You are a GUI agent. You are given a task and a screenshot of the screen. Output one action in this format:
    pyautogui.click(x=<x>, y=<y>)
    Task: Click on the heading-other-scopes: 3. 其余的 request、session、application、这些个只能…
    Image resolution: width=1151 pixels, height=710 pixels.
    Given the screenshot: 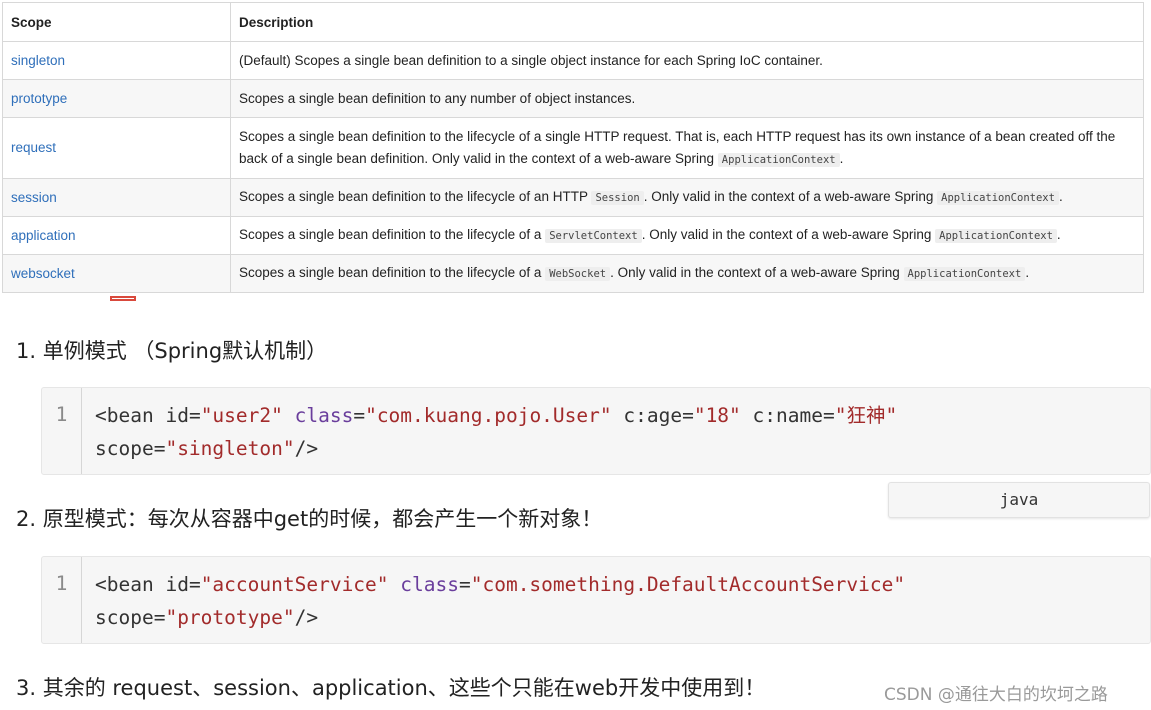 What is the action you would take?
    pyautogui.click(x=391, y=688)
    